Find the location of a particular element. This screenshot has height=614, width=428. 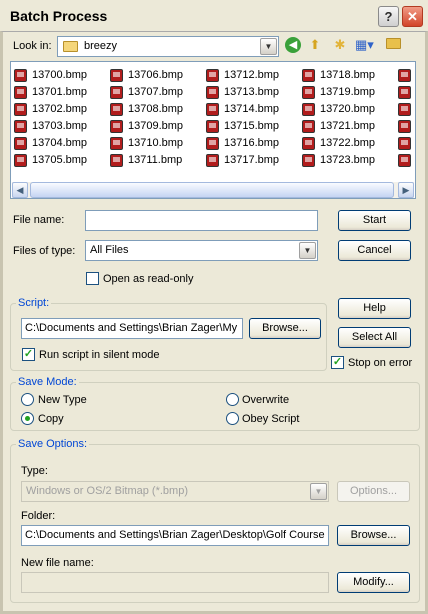

list-item: 13709.bmp is located at coordinates (146, 126).